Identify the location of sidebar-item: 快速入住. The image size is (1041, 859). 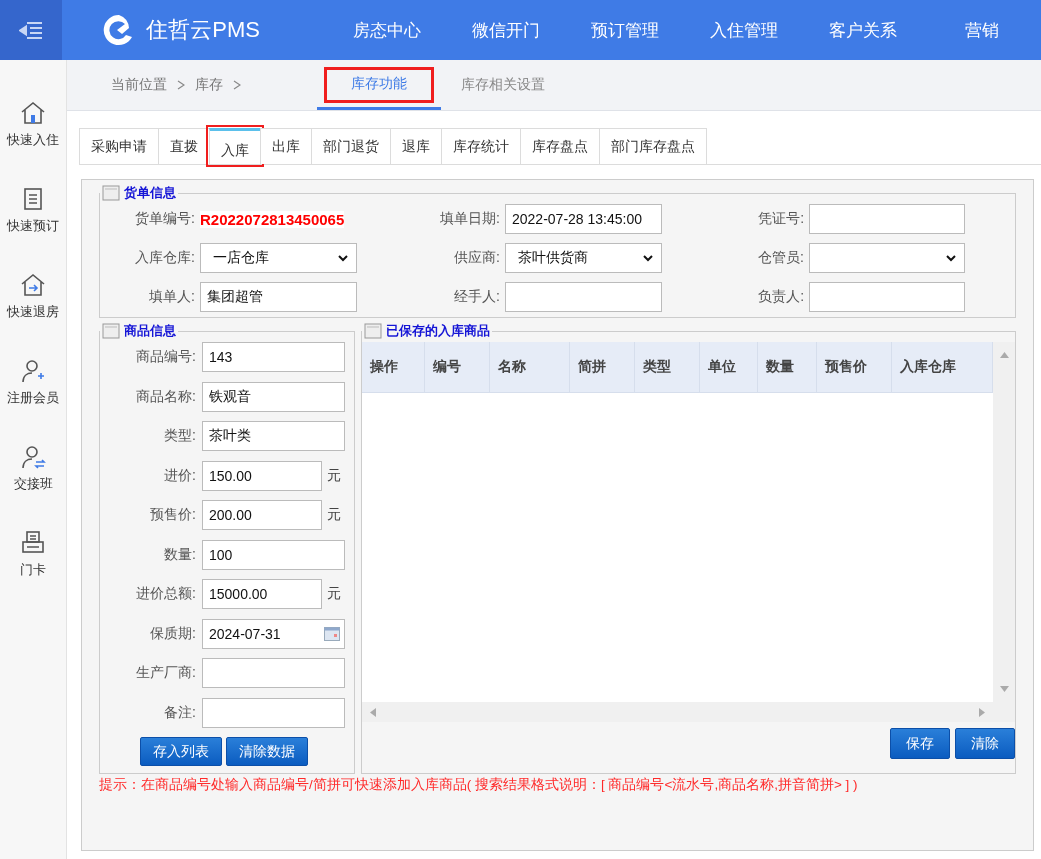
(33, 124).